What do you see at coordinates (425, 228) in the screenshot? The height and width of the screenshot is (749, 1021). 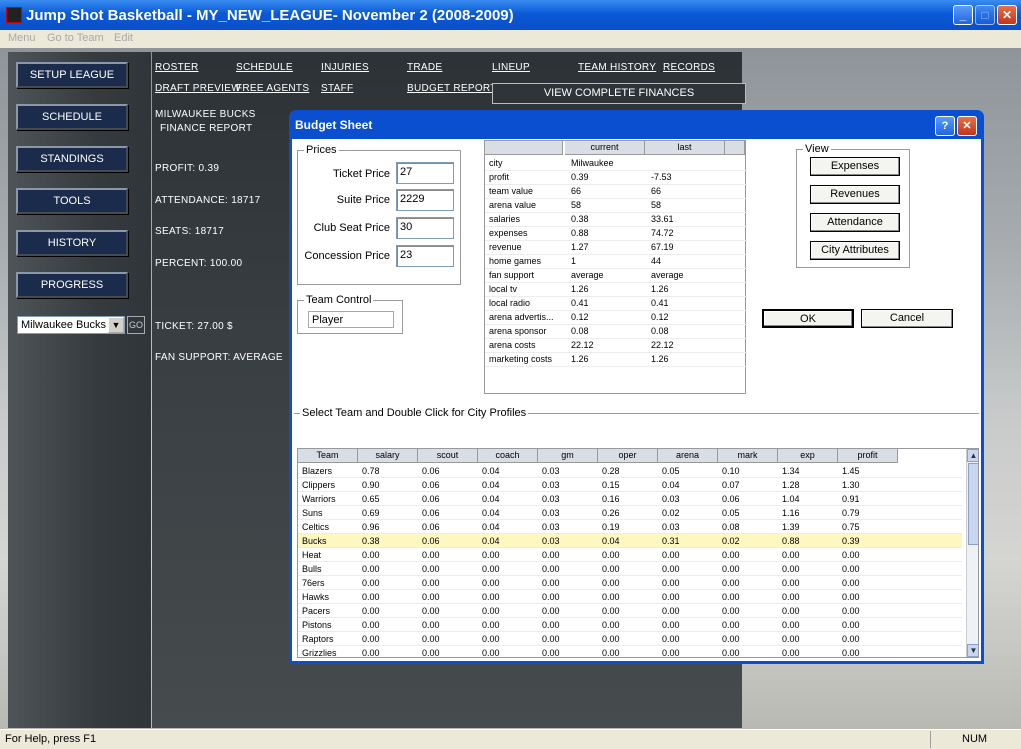 I see `club-seat-price-input: 30` at bounding box center [425, 228].